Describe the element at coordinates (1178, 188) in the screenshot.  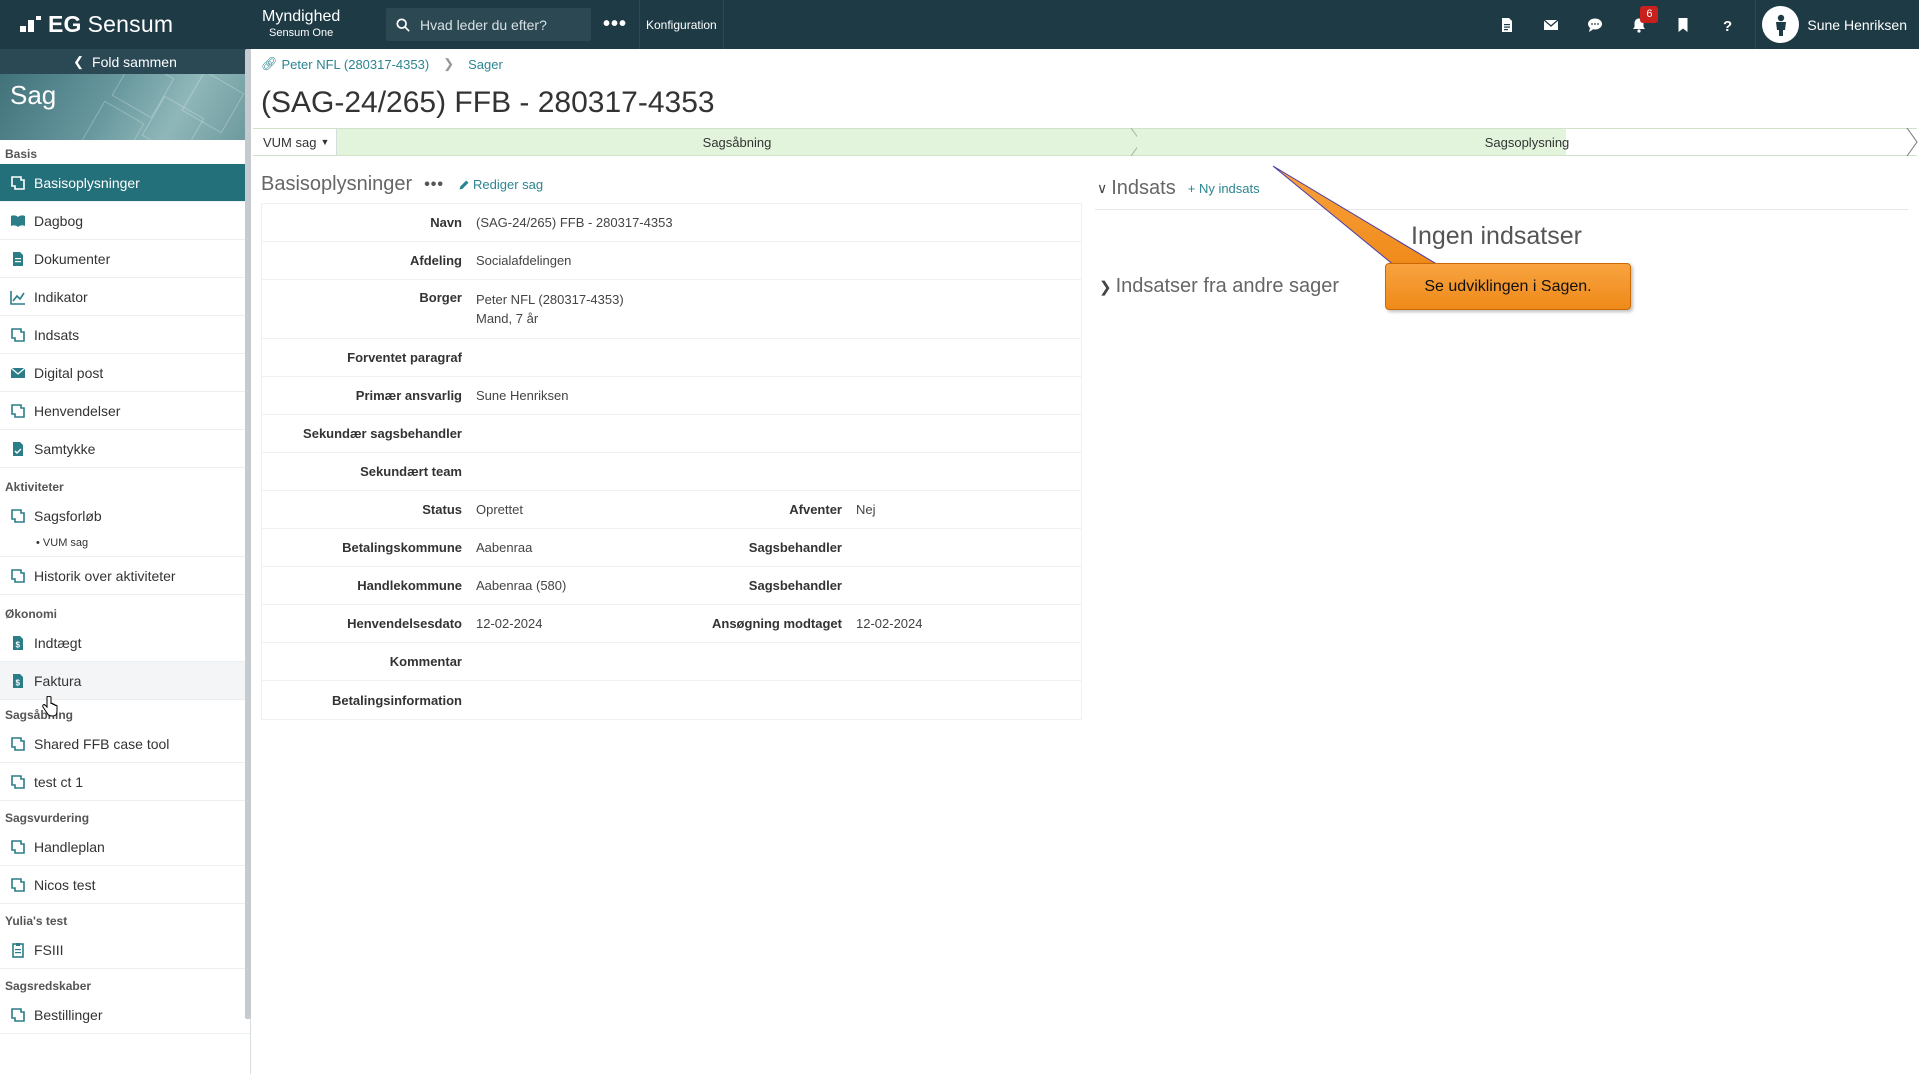
I see `indsats-header: ∨ Indsats + Ny indsats` at that location.